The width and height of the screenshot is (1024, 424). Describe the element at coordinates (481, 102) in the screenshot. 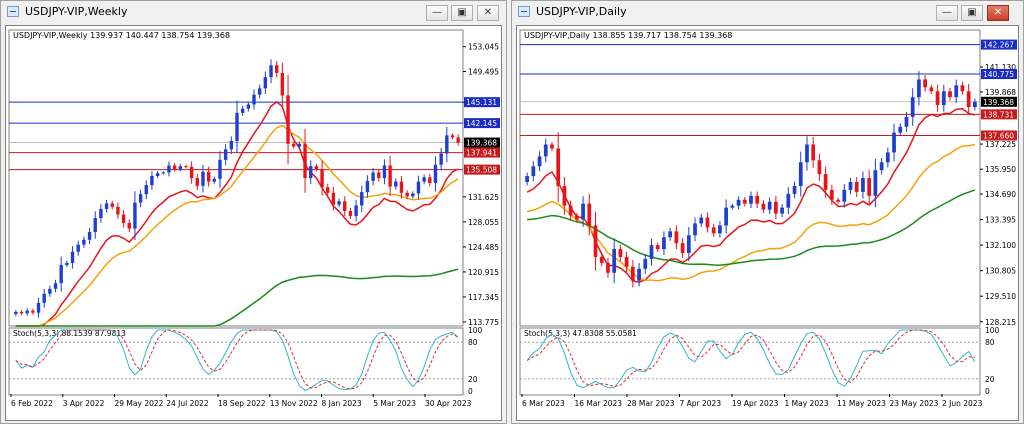

I see `price-label: 145.131` at that location.